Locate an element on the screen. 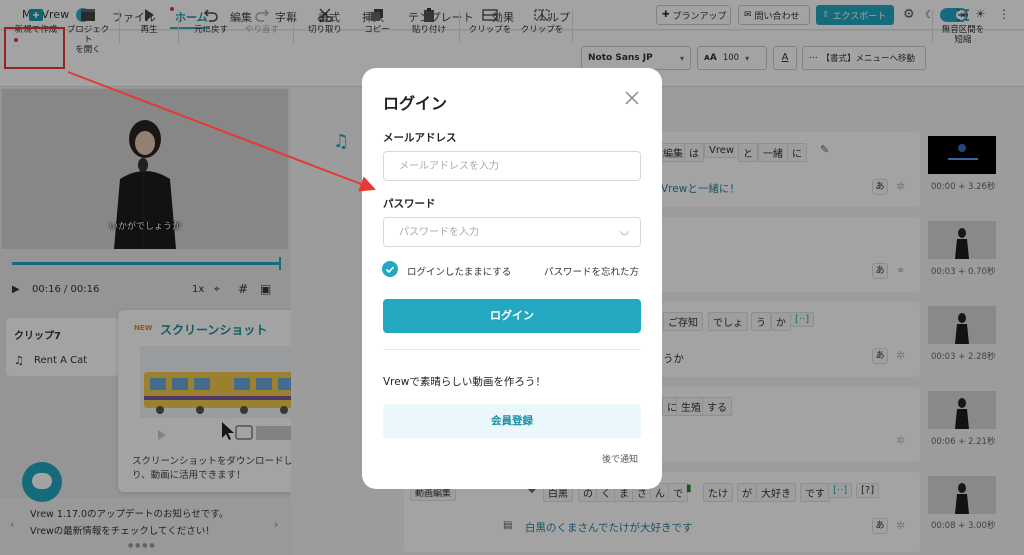  checkmark-icon is located at coordinates (390, 270).